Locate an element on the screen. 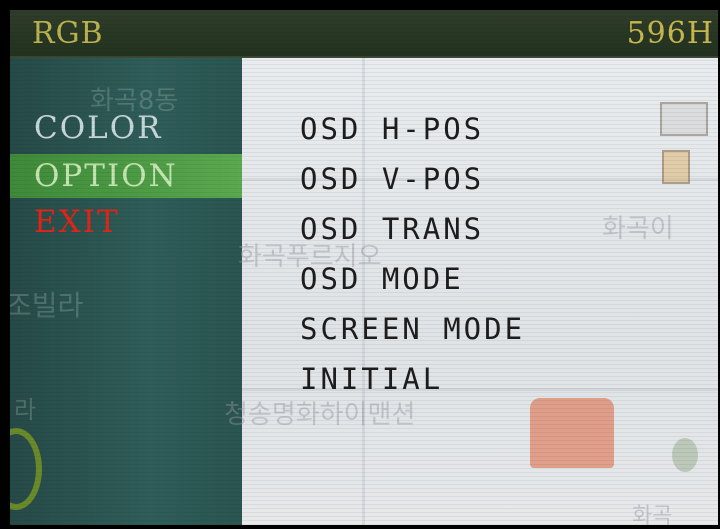 The width and height of the screenshot is (720, 529). submenu-item-osd-v-pos: OSD V-POS is located at coordinates (392, 179).